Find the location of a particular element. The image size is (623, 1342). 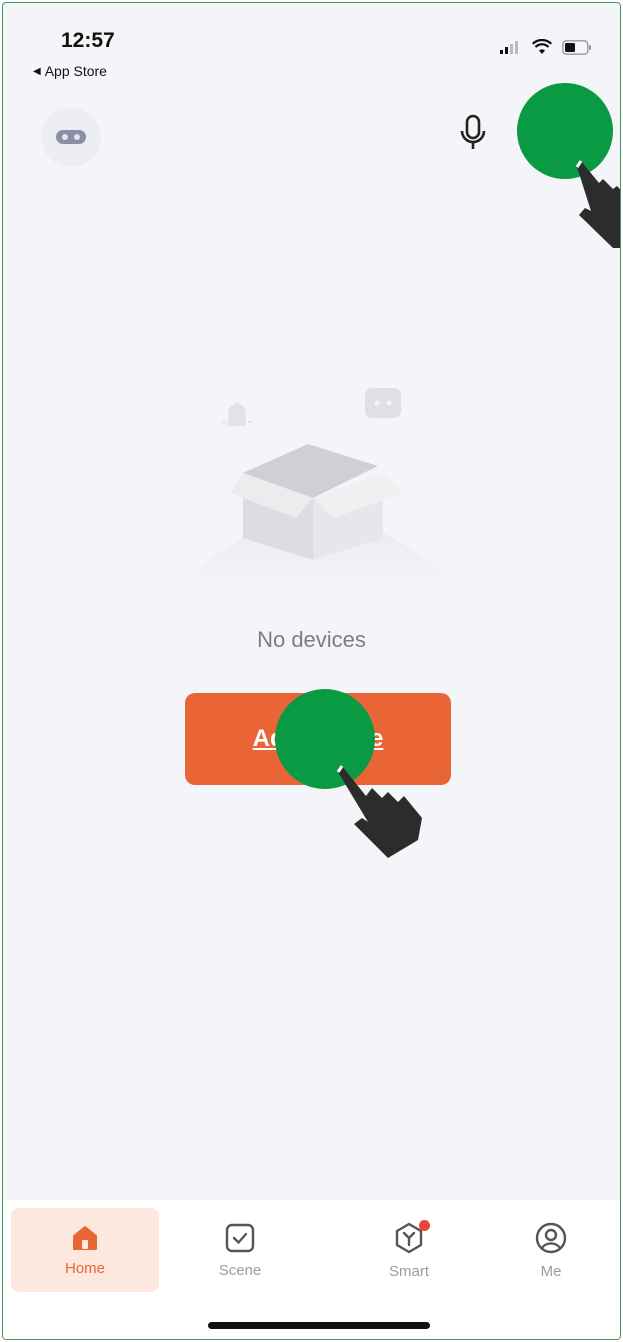

tab-label: Me is located at coordinates (551, 1271).